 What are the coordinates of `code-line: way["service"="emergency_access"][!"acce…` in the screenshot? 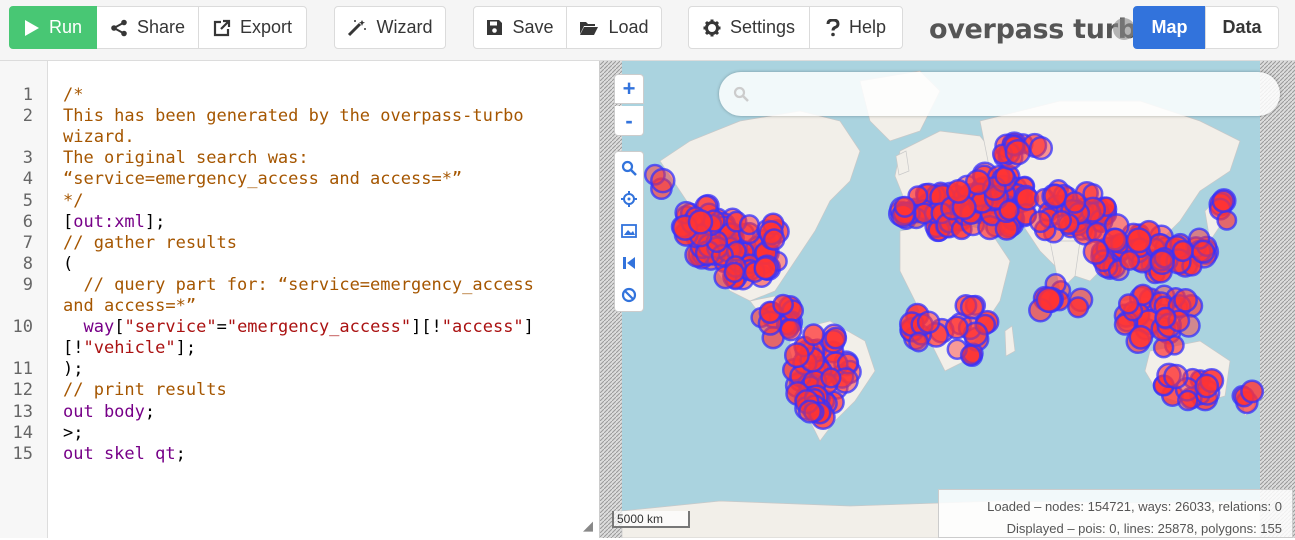 It's located at (298, 327).